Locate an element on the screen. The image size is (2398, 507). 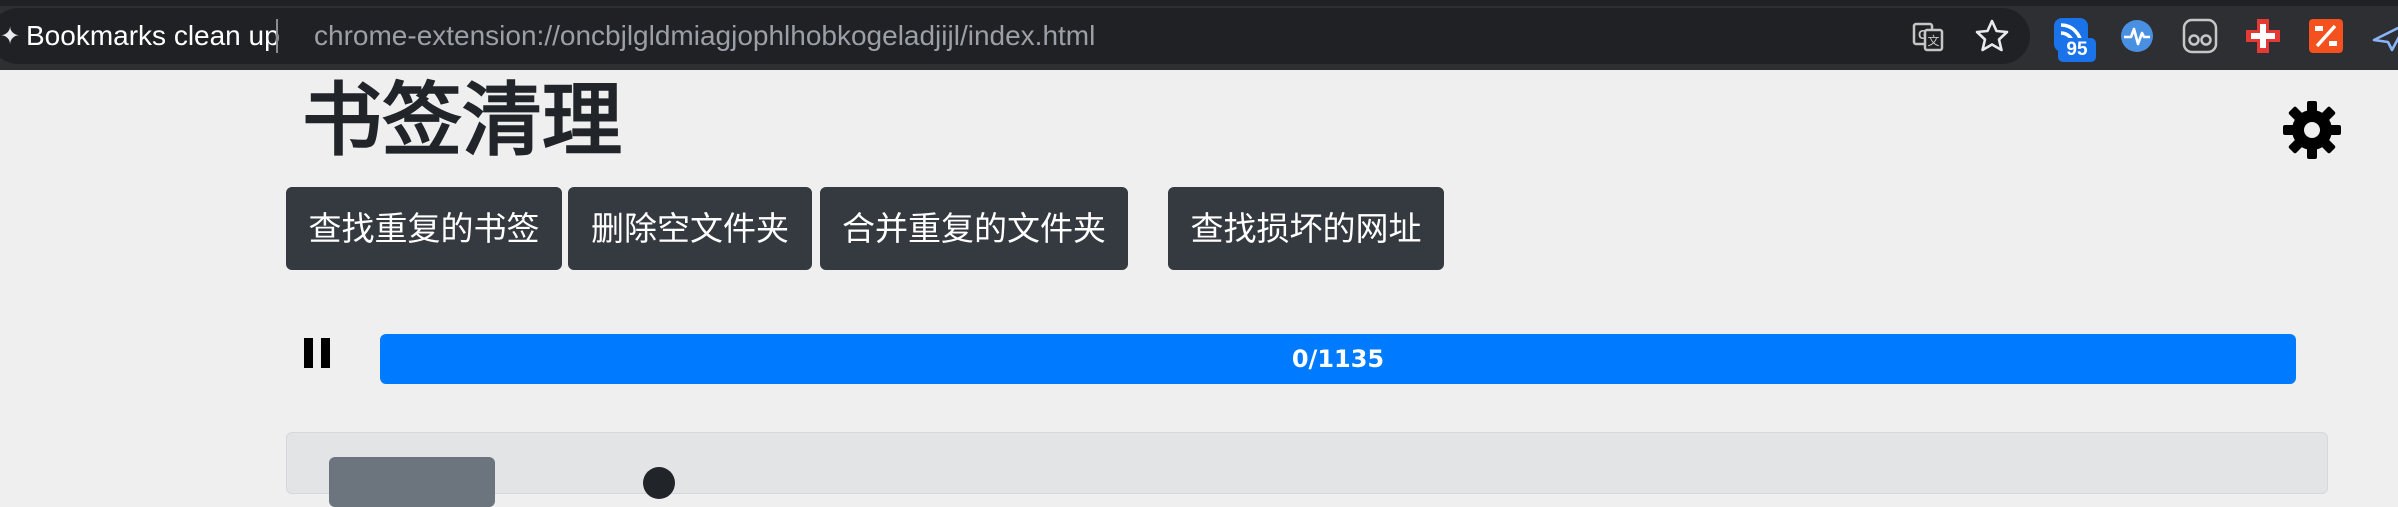
app-menu-icon: ✦ is located at coordinates (10, 36).